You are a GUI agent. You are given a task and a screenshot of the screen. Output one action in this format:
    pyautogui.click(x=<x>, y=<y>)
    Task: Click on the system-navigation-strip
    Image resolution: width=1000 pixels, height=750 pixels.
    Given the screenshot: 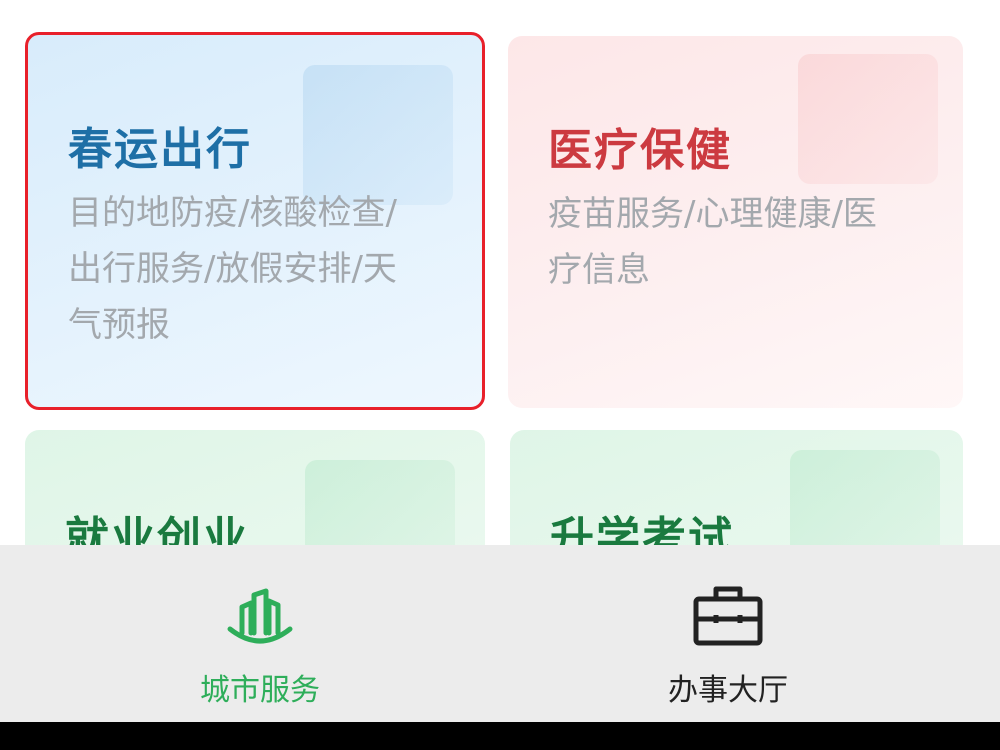 What is the action you would take?
    pyautogui.click(x=500, y=736)
    